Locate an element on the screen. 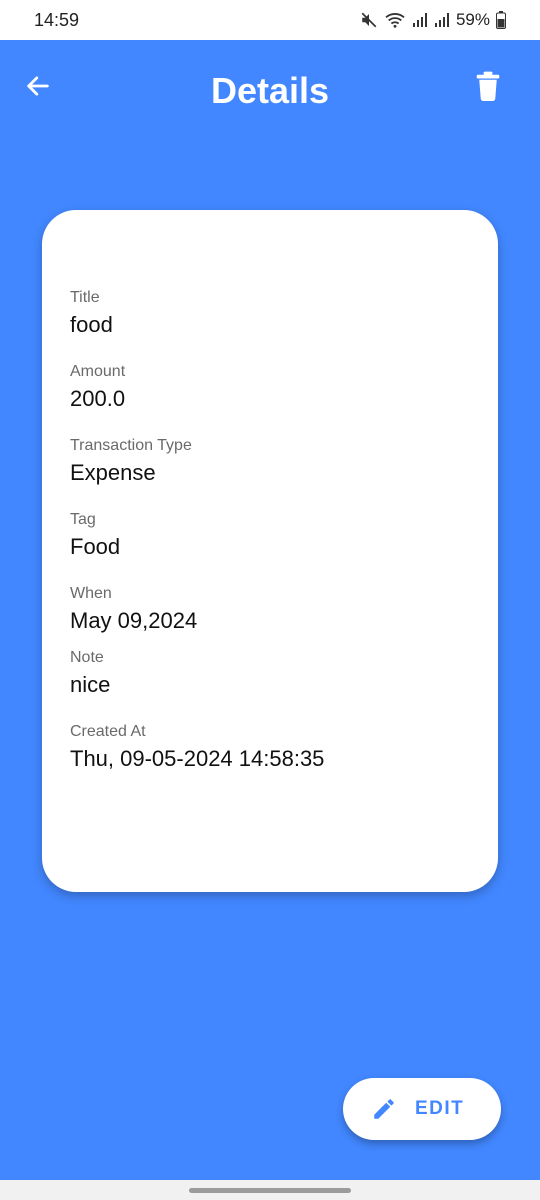  field-note: Note nice is located at coordinates (270, 674).